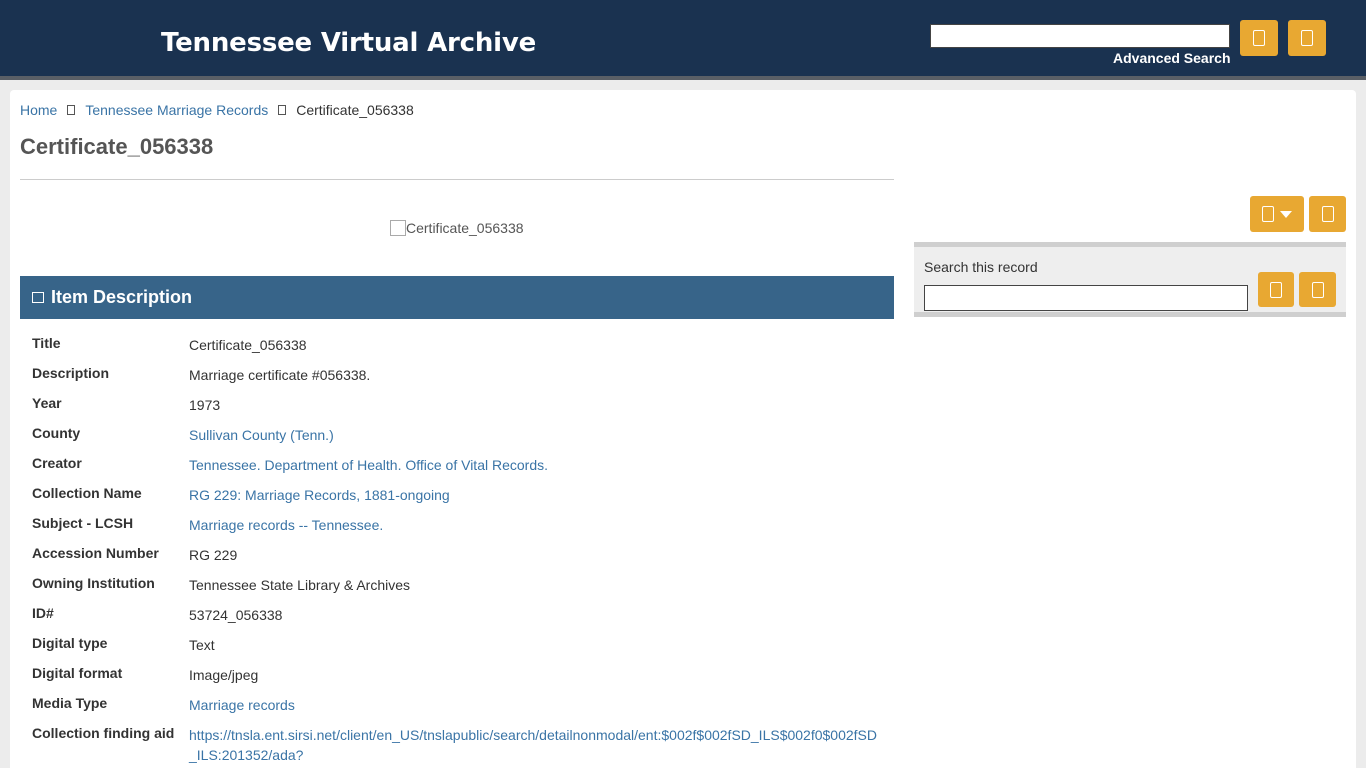 The image size is (1366, 768). I want to click on breadcrumb-current: Certificate_056338, so click(355, 110).